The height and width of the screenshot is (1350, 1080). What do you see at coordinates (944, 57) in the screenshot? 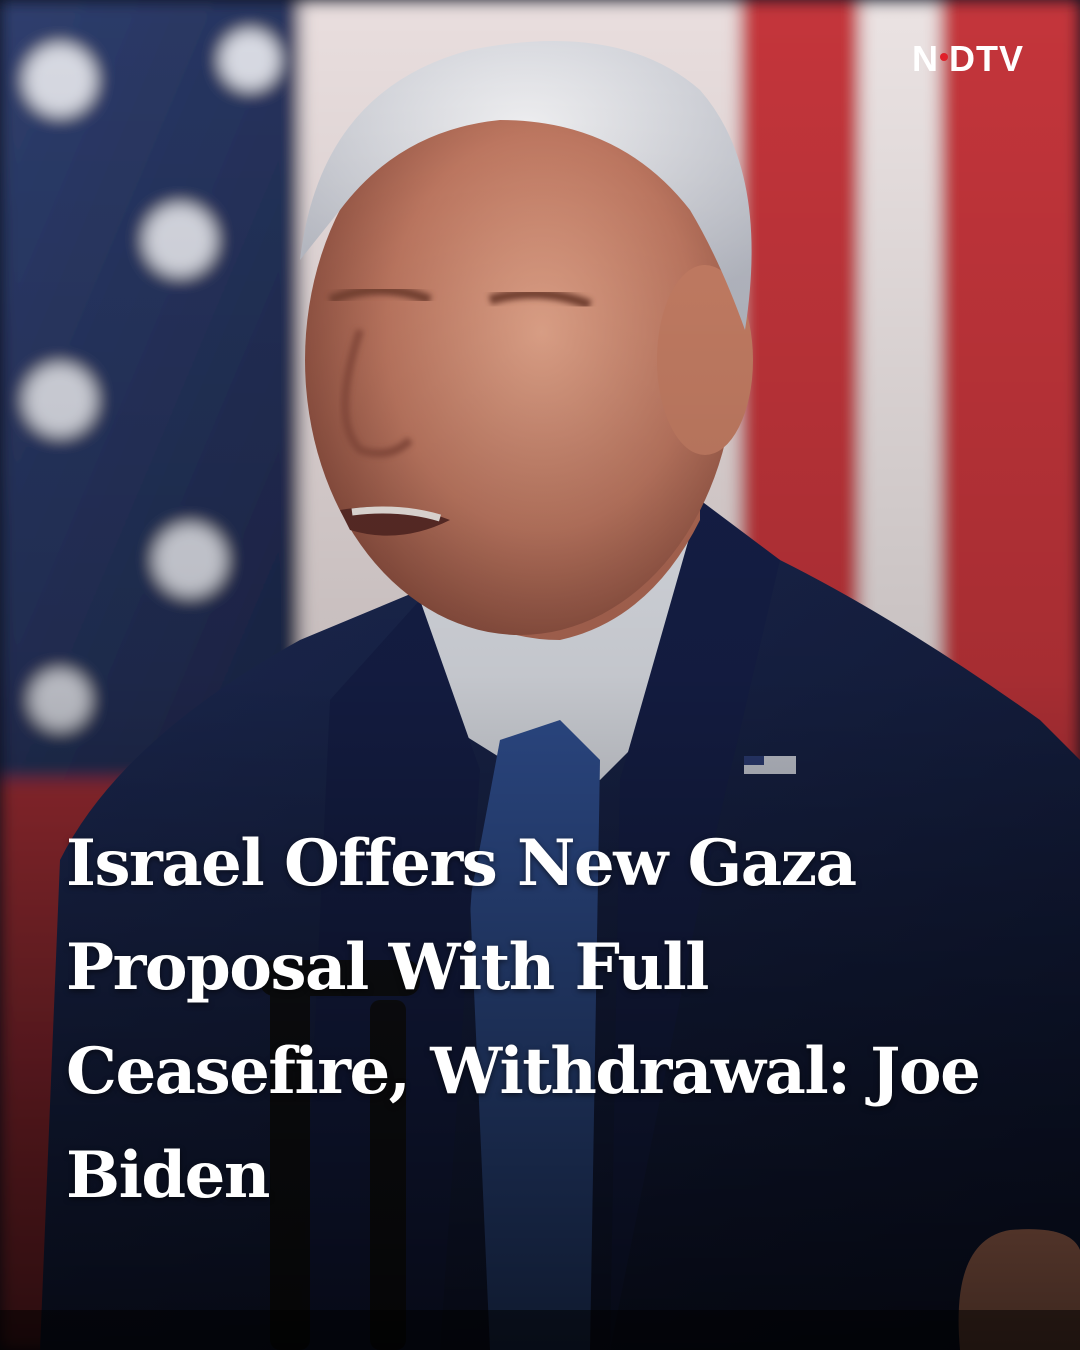
I see `logo-red-dot-icon` at bounding box center [944, 57].